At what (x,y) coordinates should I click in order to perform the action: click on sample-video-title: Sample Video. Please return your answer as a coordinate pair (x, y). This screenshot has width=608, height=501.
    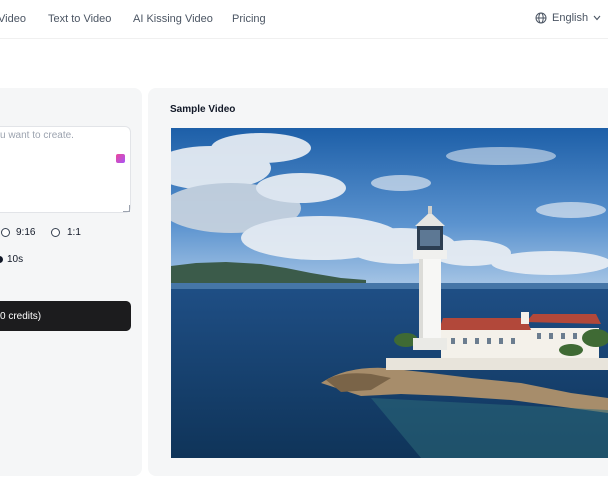
    Looking at the image, I should click on (203, 109).